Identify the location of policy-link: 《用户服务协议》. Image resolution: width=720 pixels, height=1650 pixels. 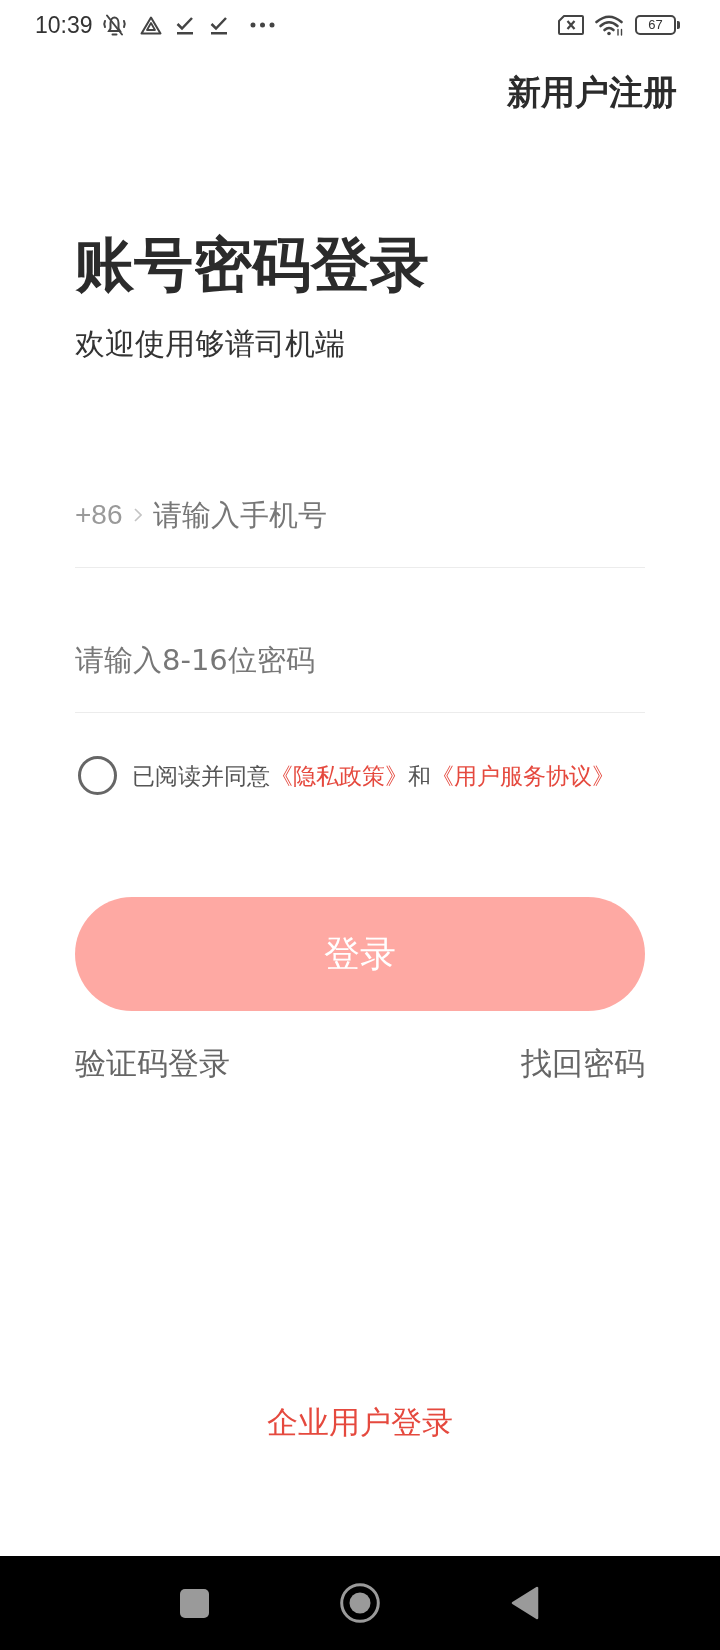
(523, 775).